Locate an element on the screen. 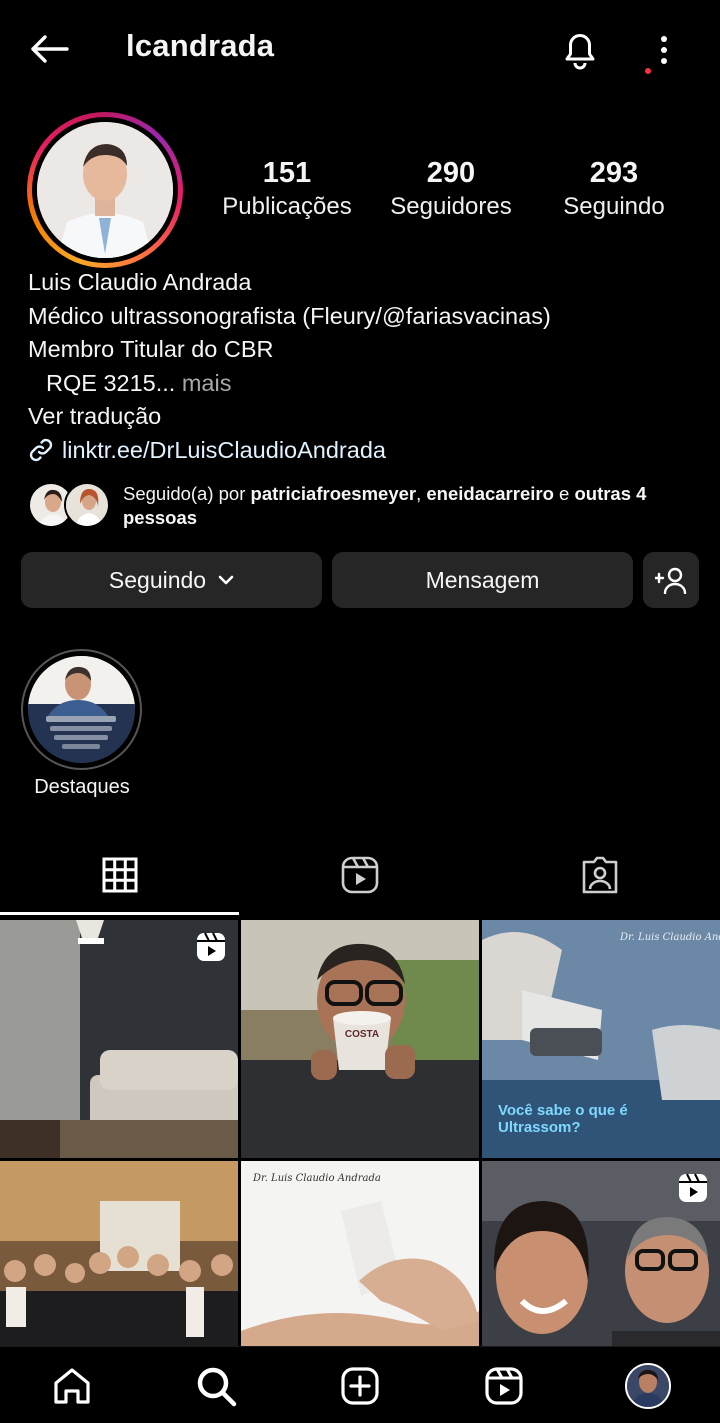  more-options-button is located at coordinates (664, 50).